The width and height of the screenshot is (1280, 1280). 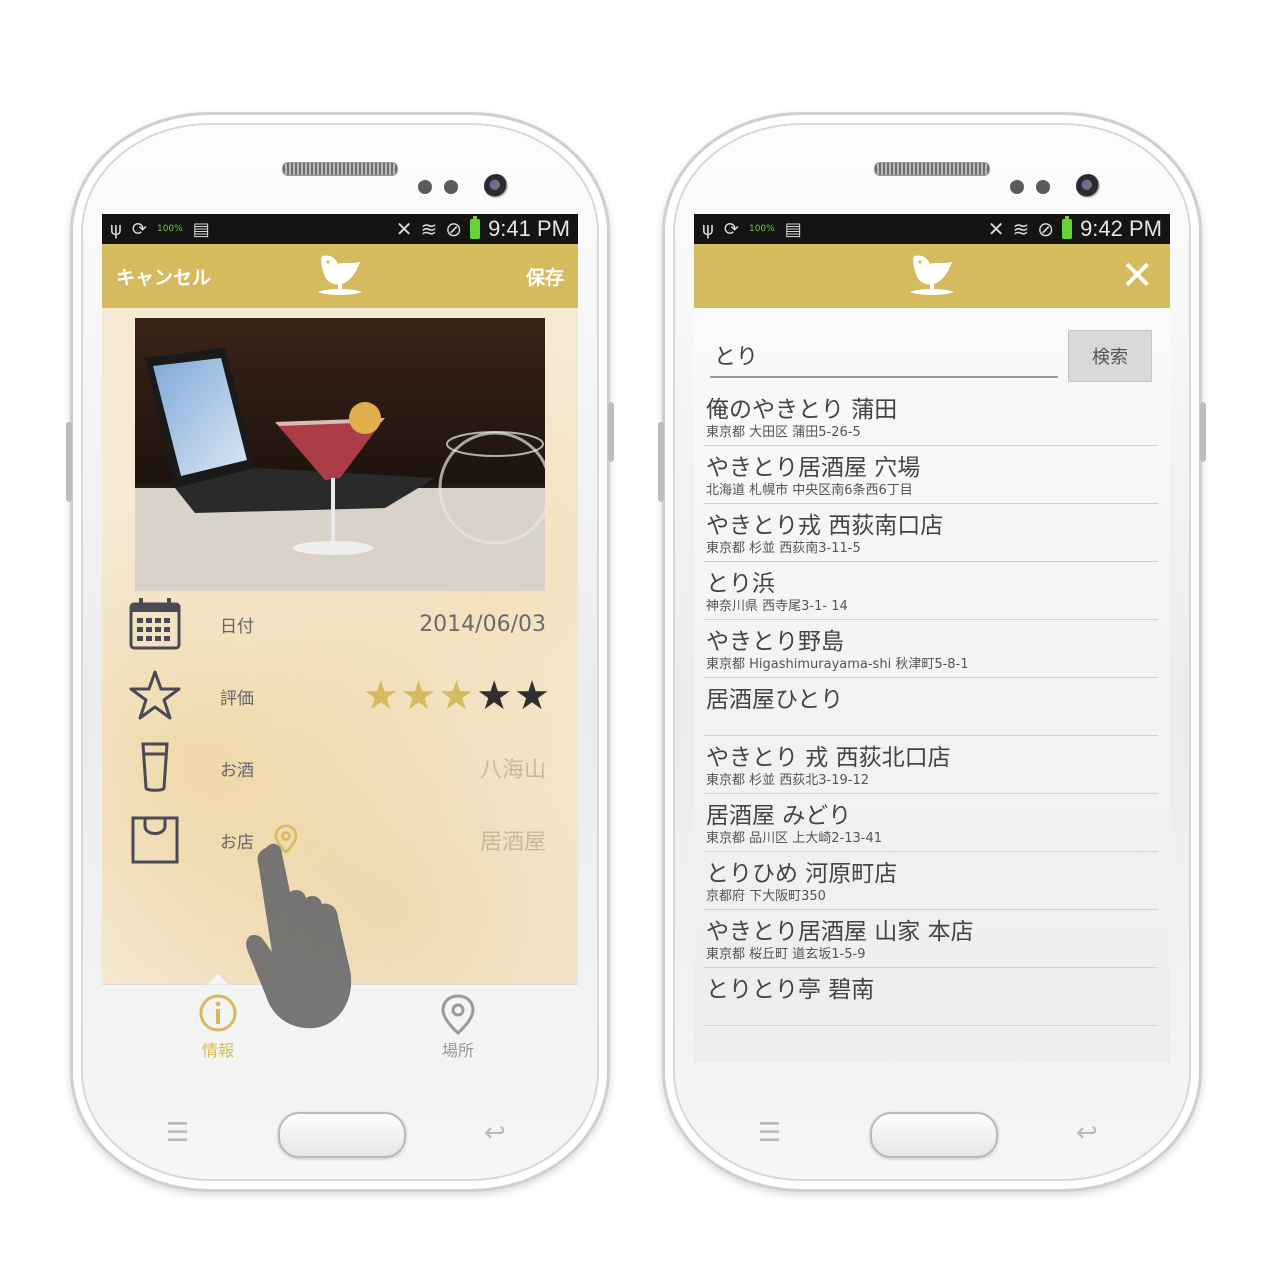 What do you see at coordinates (788, 780) in the screenshot?
I see `result-address: 東京都 杉並 西荻北3-19-12` at bounding box center [788, 780].